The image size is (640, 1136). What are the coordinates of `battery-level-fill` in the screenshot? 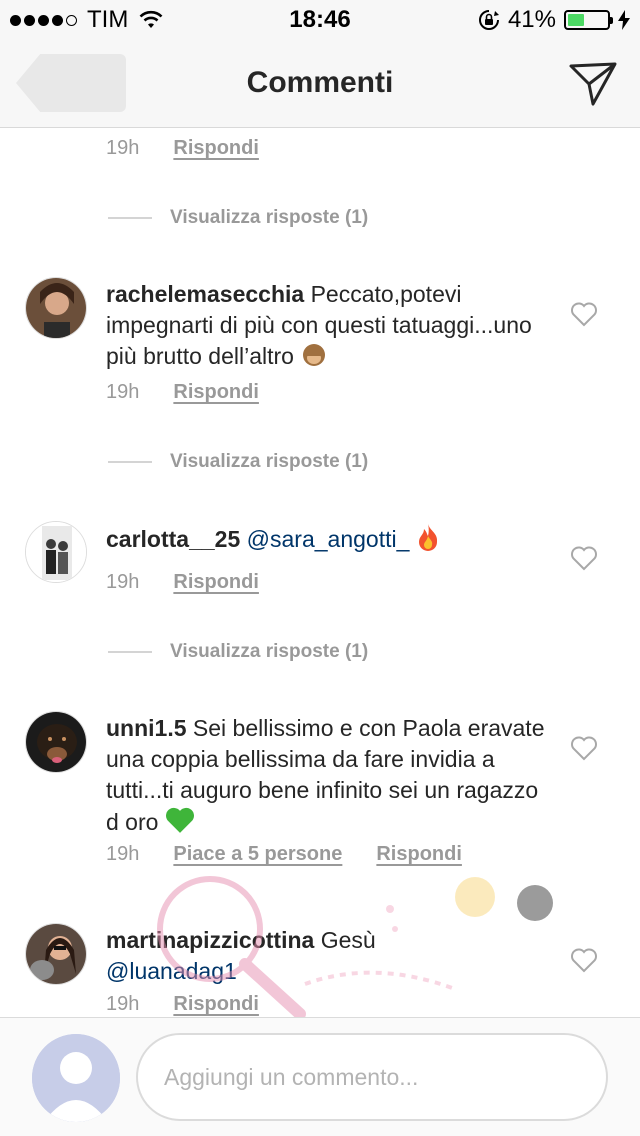 It's located at (576, 20).